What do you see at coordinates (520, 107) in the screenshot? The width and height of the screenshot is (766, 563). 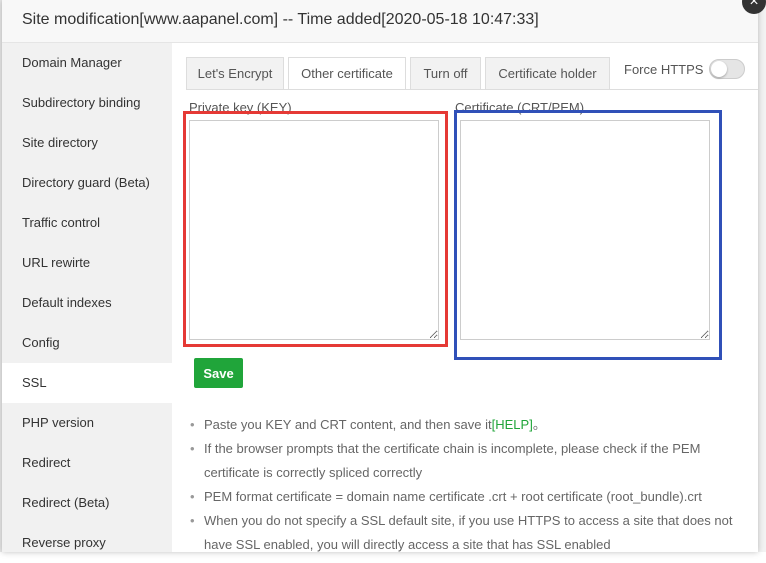 I see `certificate-label: Certificate (CRT/PEM)` at bounding box center [520, 107].